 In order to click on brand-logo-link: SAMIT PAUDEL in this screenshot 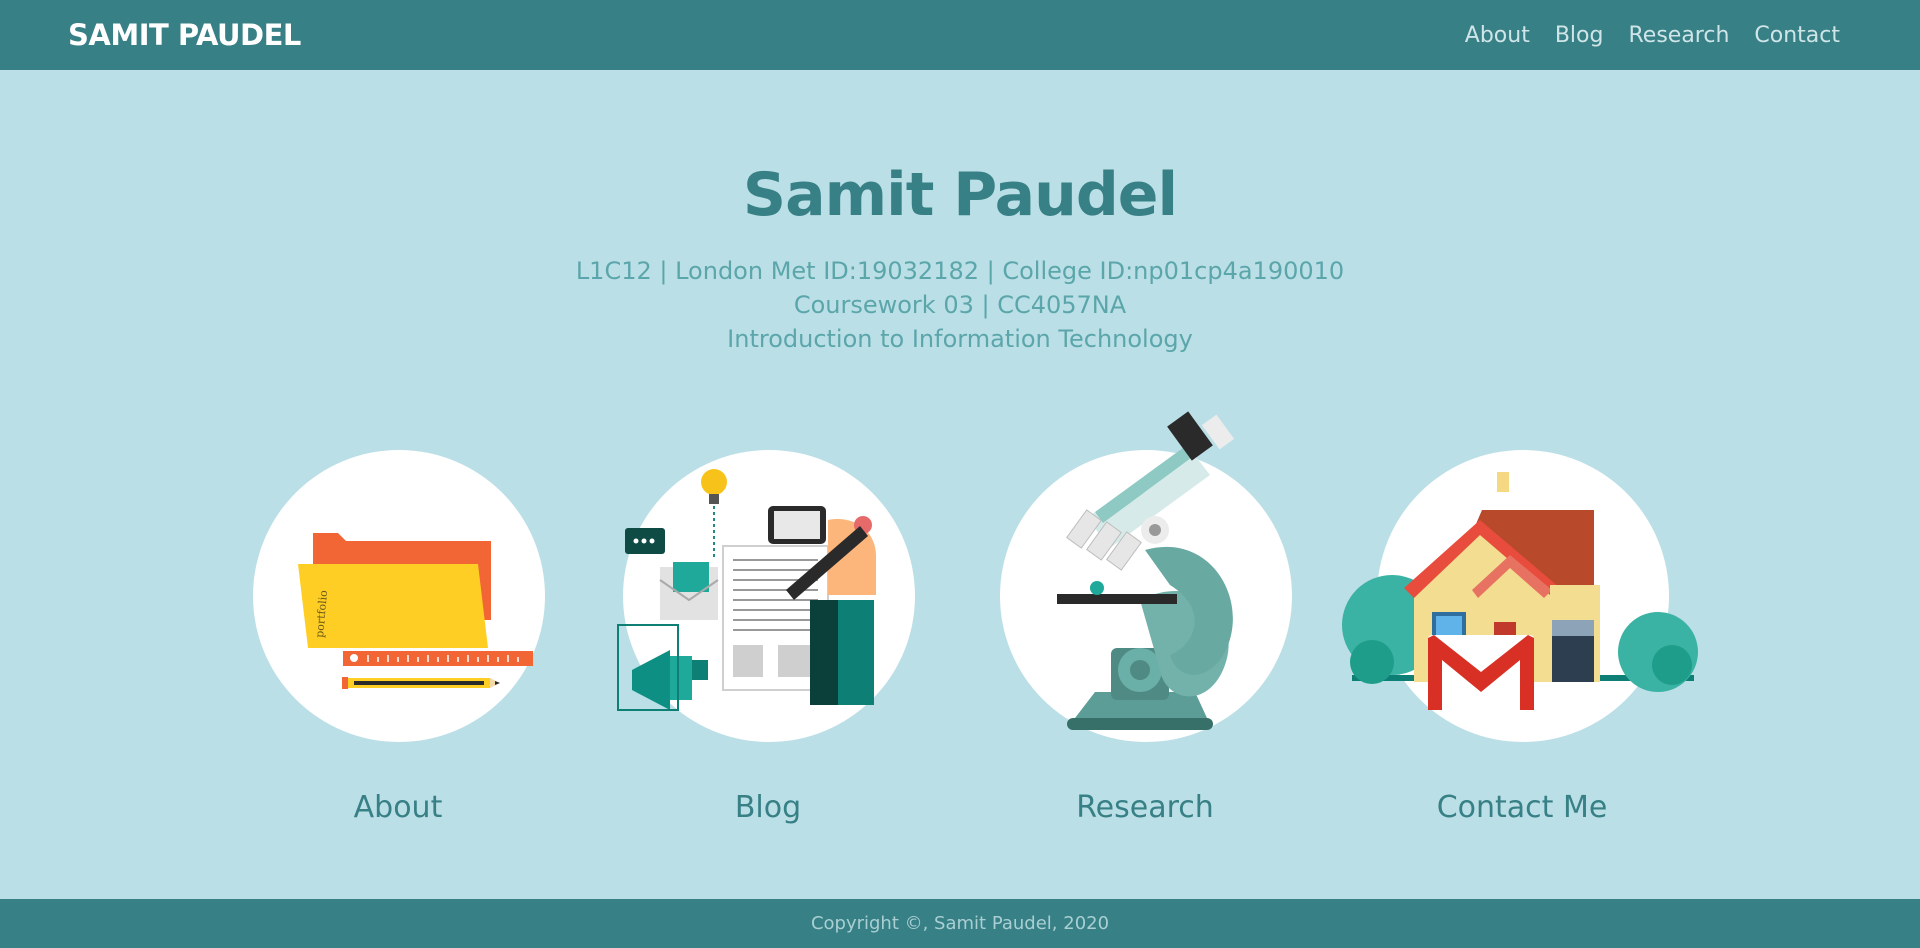, I will do `click(184, 35)`.